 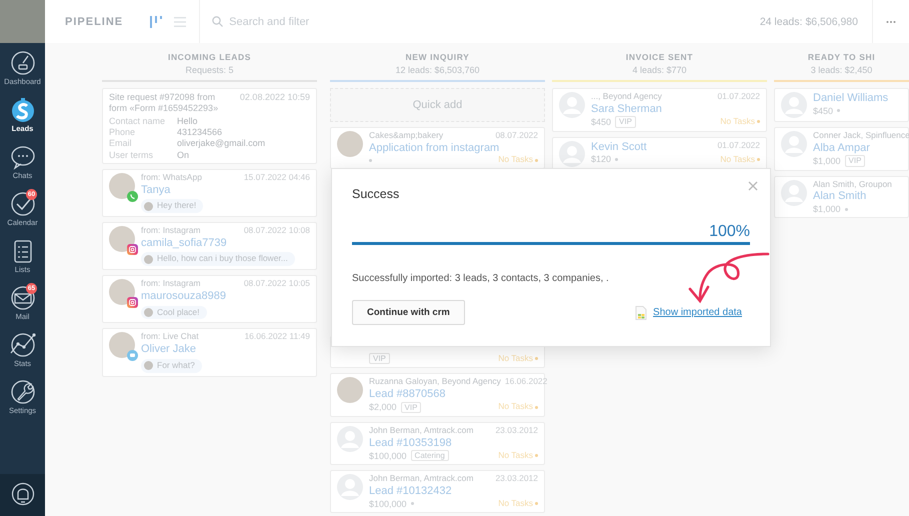 What do you see at coordinates (132, 356) in the screenshot?
I see `chat-bubble-icon` at bounding box center [132, 356].